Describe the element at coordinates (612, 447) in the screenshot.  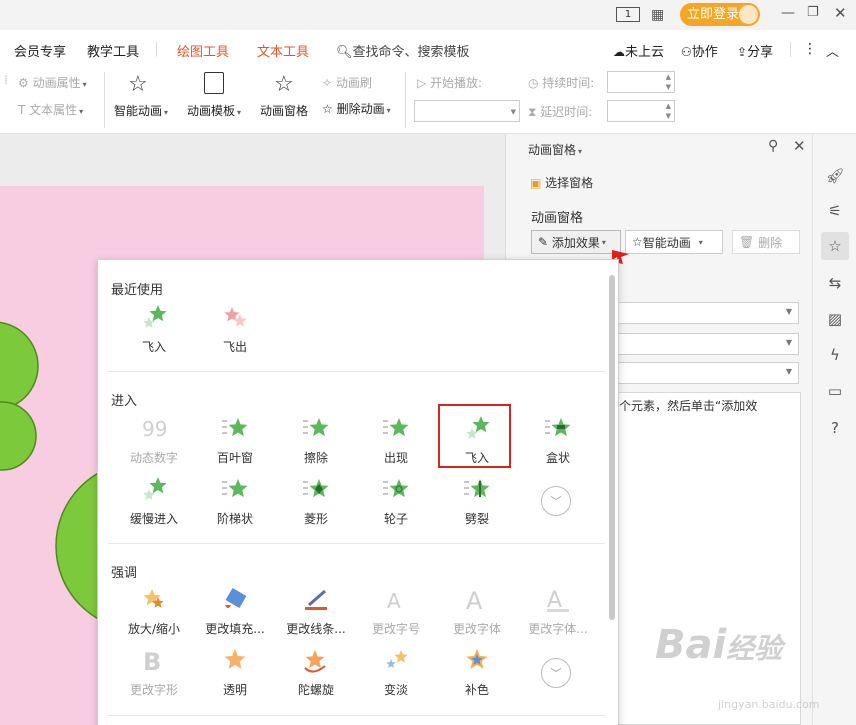
I see `dropdown-scrollbar` at that location.